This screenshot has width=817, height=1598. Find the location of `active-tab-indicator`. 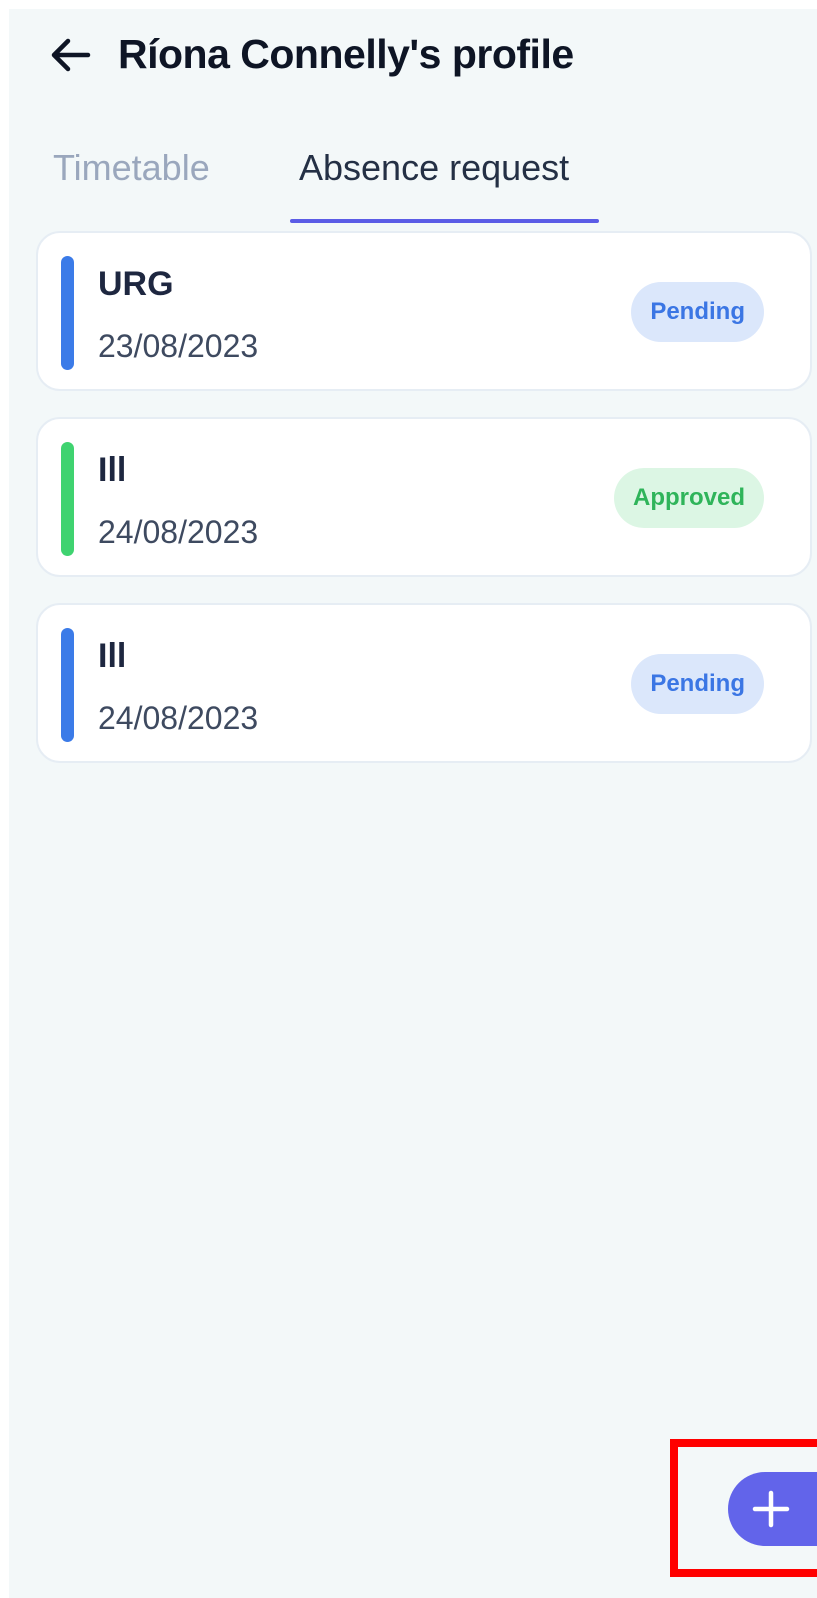

active-tab-indicator is located at coordinates (444, 221).